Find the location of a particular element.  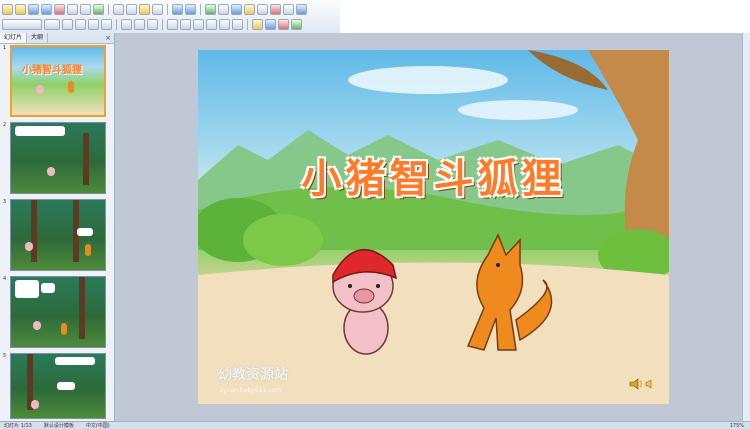

align-right-icon is located at coordinates (152, 24).